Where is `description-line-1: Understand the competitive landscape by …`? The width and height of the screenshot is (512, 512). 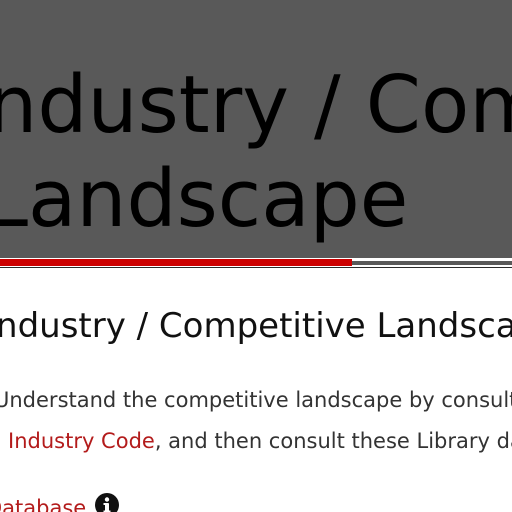 description-line-1: Understand the competitive landscape by … is located at coordinates (256, 400).